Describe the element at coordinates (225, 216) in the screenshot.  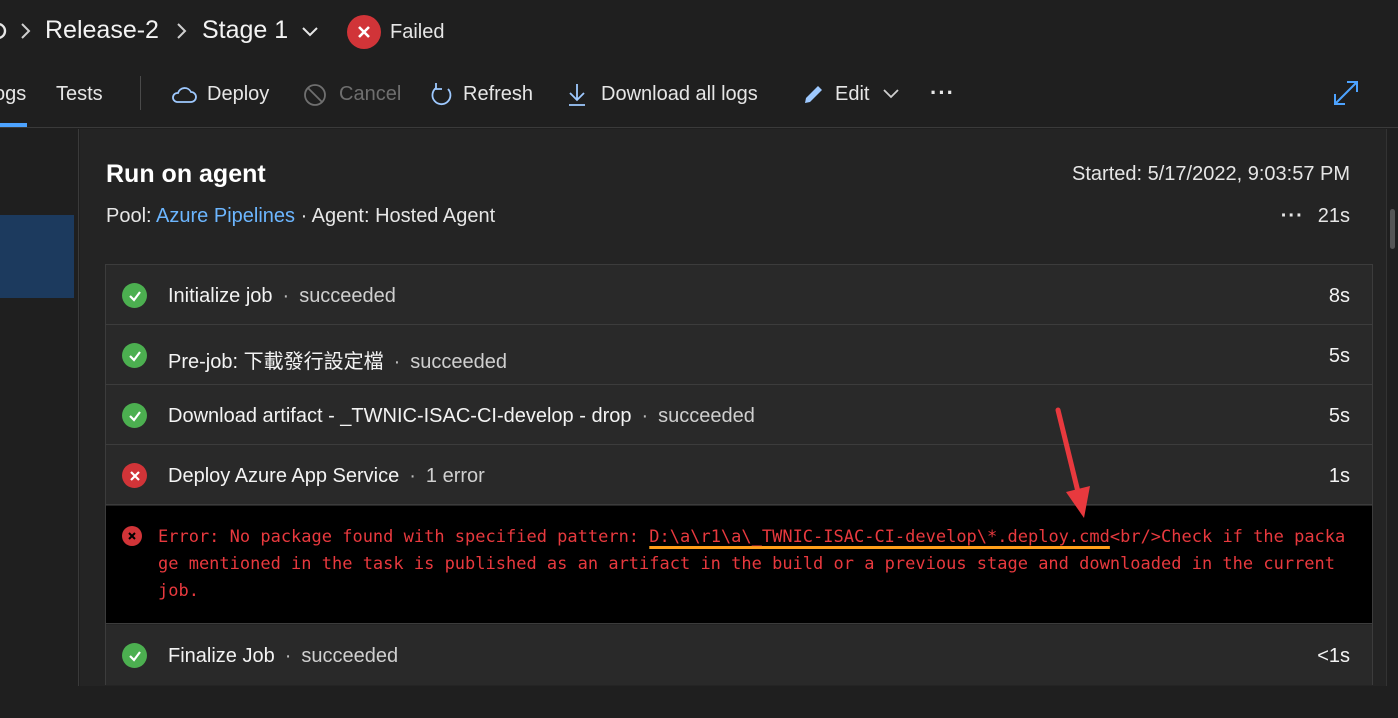
I see `pool-link: Azure Pipelines` at that location.